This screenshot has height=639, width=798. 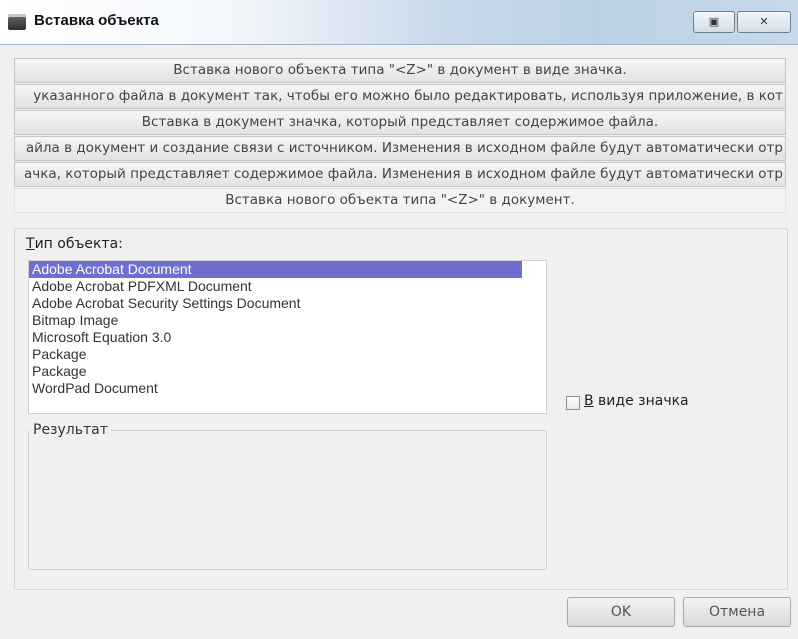 What do you see at coordinates (641, 401) in the screenshot?
I see `as-icon-label-text: виде значка` at bounding box center [641, 401].